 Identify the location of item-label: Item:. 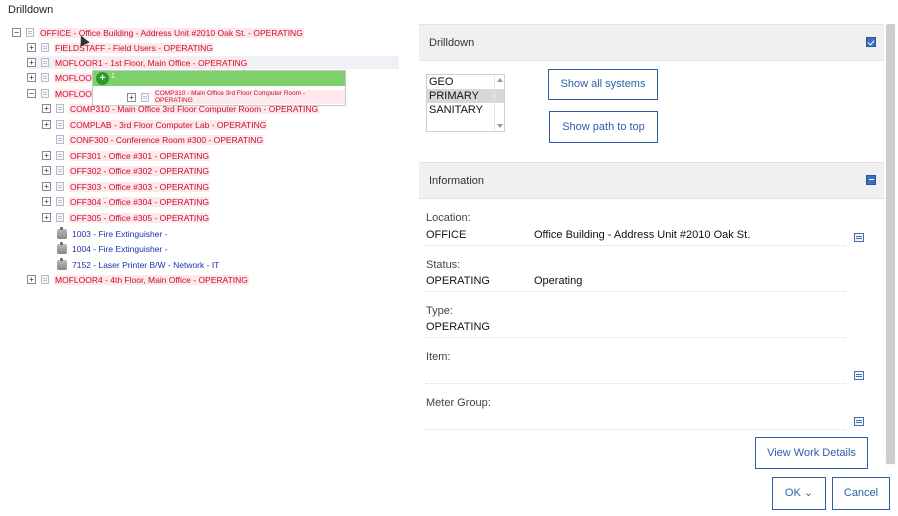
(438, 357).